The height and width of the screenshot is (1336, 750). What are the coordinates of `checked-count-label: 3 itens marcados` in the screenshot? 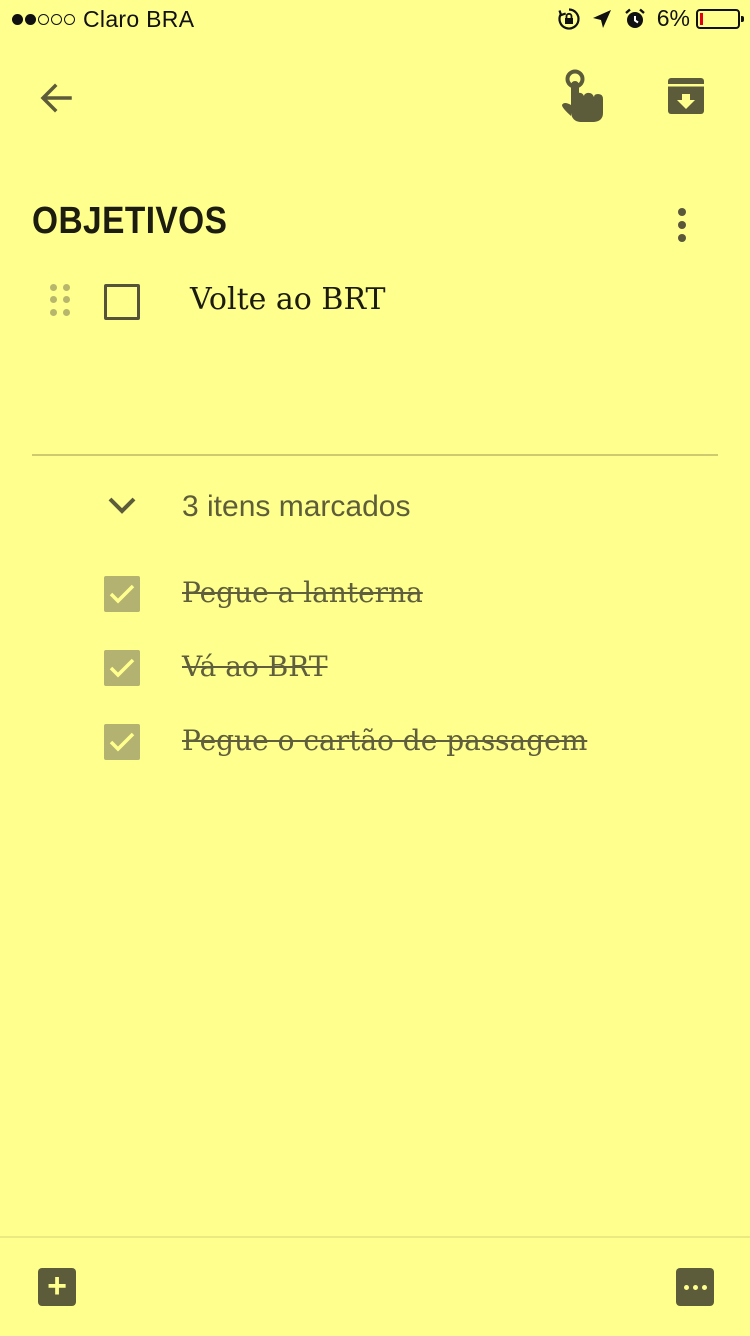 It's located at (296, 506).